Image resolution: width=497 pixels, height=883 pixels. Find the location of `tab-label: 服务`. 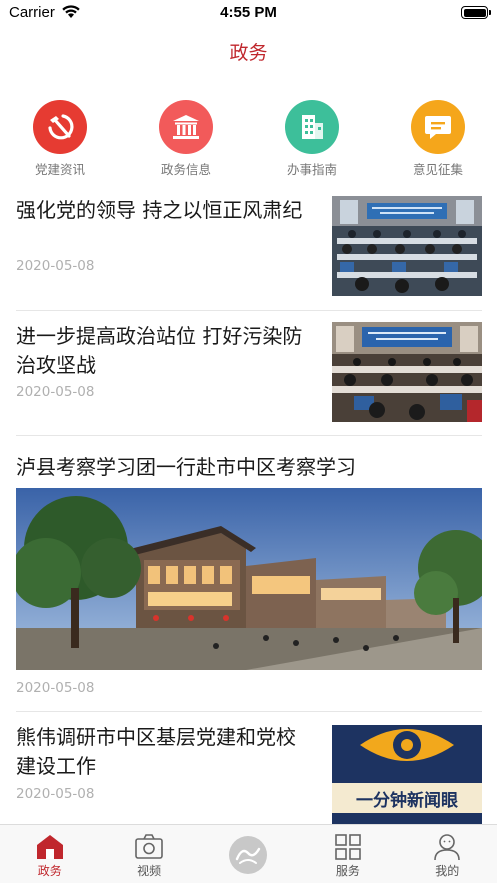

tab-label: 服务 is located at coordinates (347, 871).